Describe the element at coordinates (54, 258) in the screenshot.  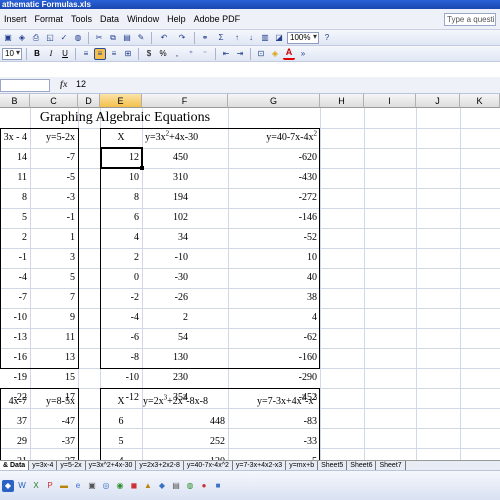
I see `left-cell: 3` at that location.